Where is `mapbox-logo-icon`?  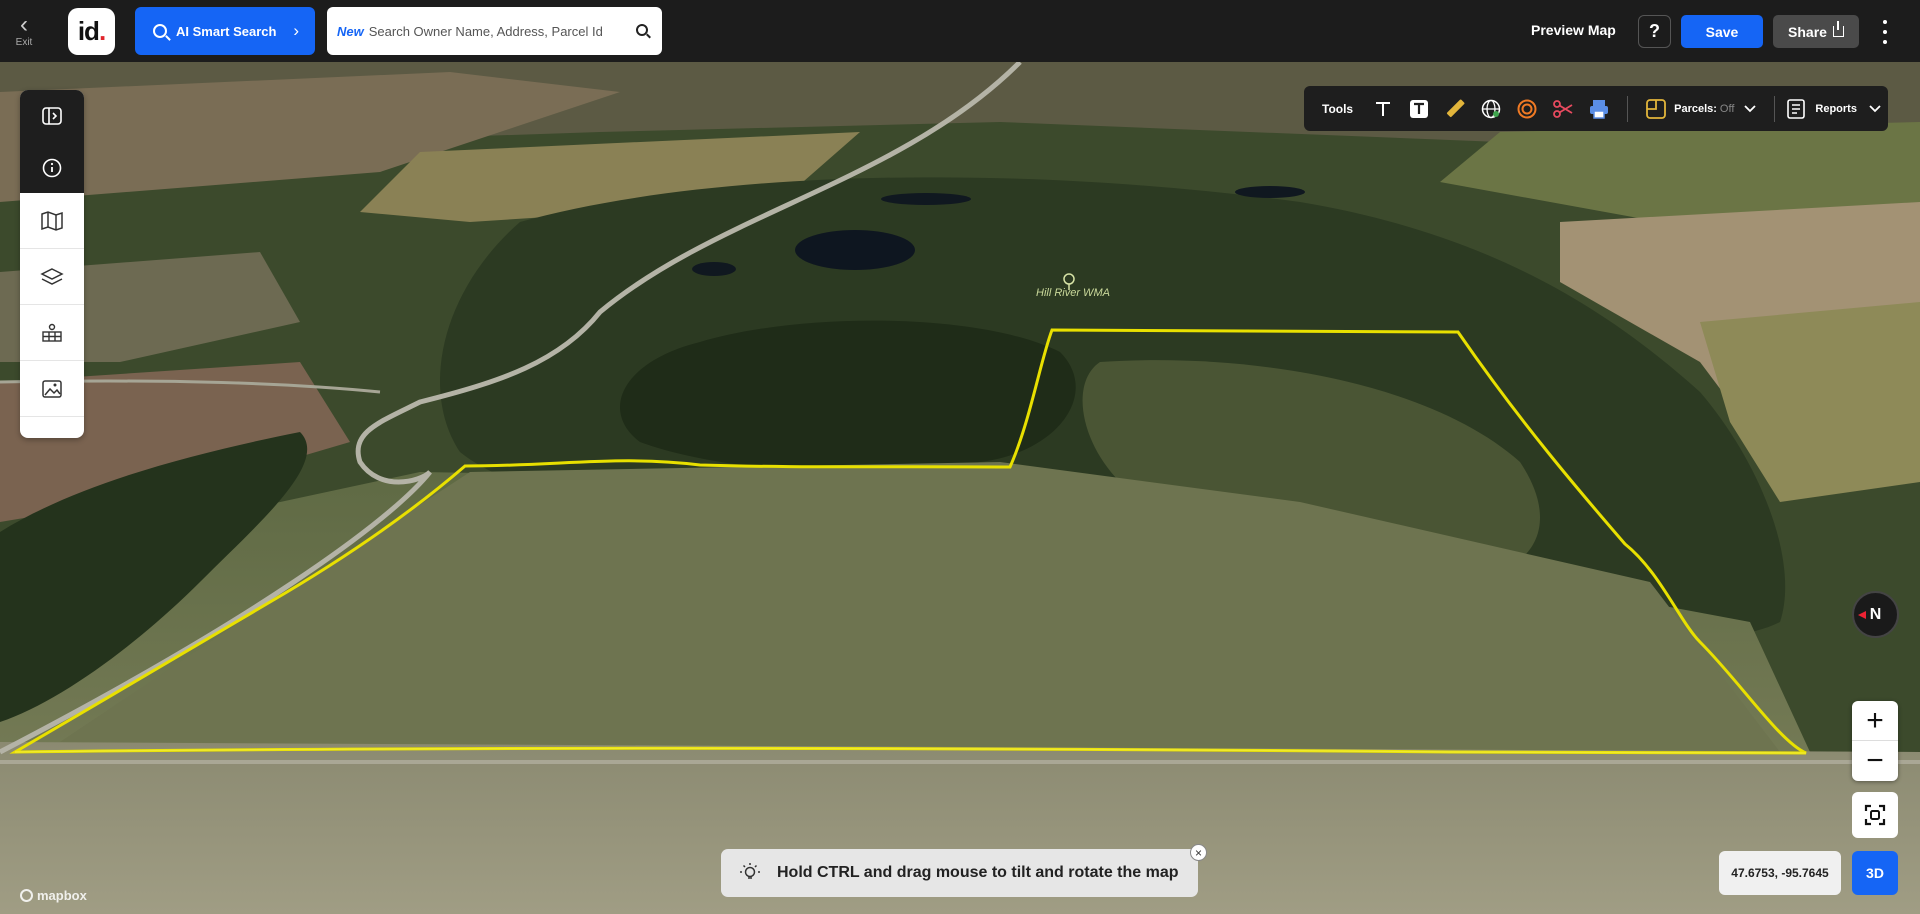 mapbox-logo-icon is located at coordinates (26, 895).